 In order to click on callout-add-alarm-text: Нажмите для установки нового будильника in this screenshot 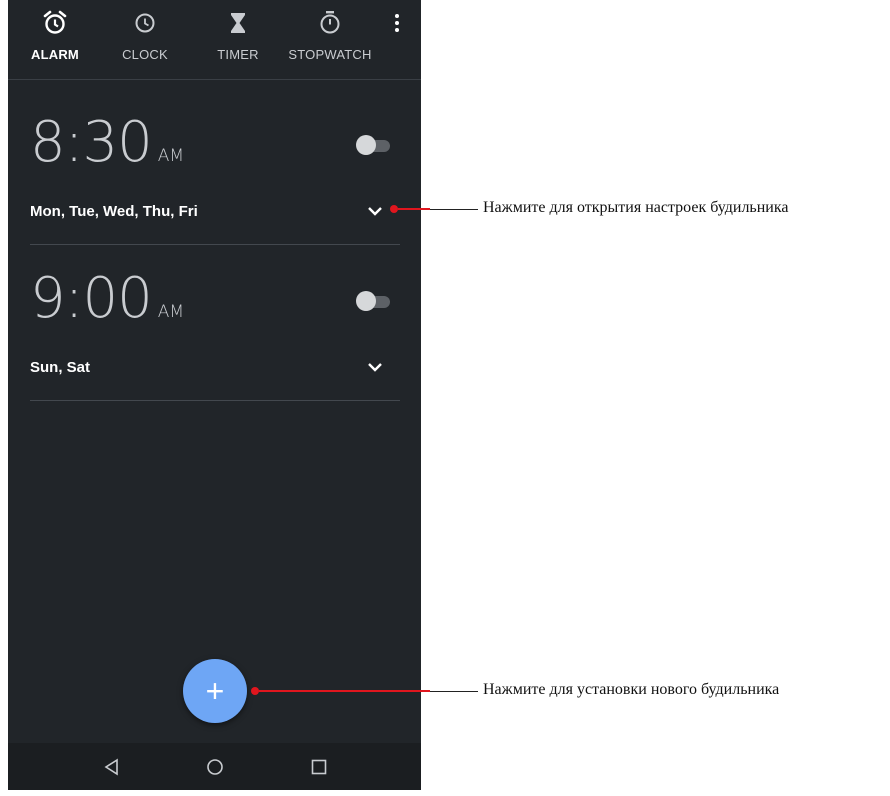, I will do `click(631, 689)`.